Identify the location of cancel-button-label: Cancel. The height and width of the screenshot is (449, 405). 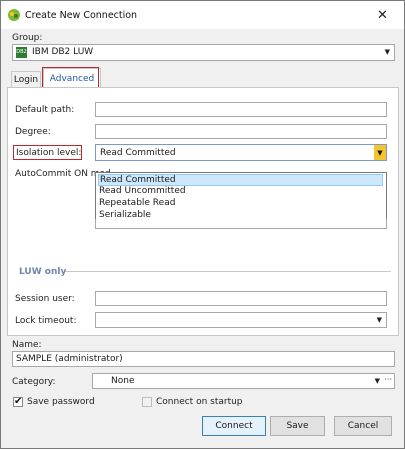
(363, 426).